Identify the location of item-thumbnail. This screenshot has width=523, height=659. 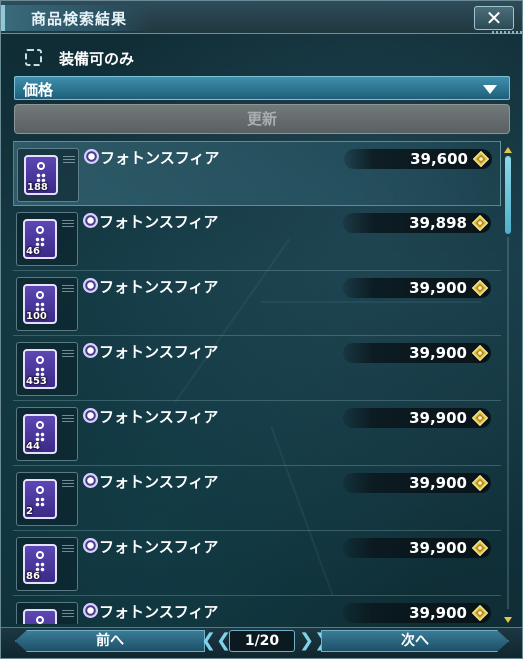
(47, 613).